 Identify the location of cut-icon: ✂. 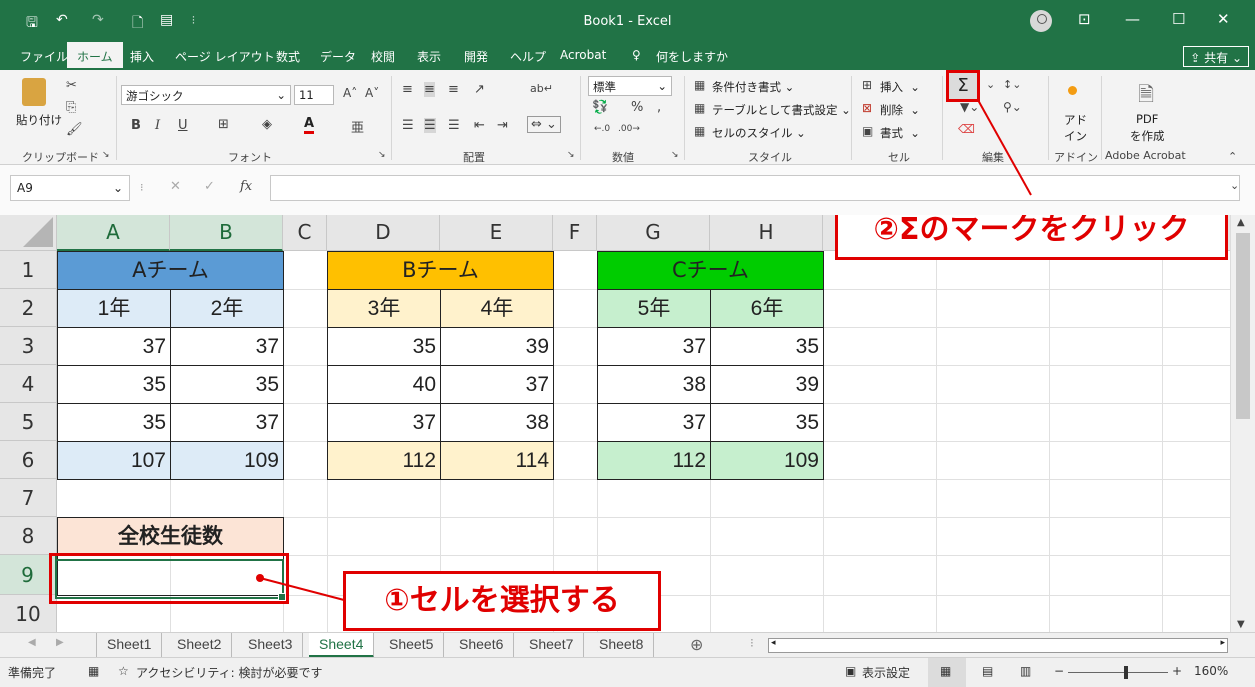
(71, 85).